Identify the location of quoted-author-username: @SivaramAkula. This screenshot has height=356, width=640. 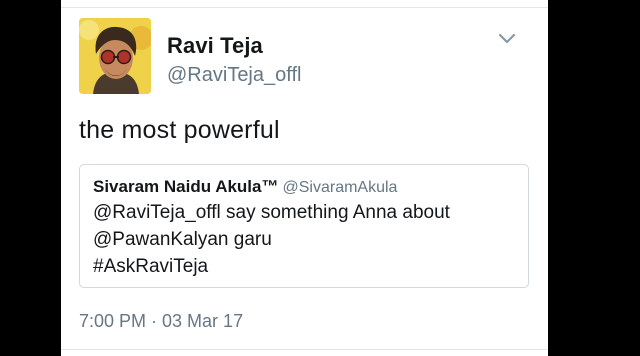
(340, 187).